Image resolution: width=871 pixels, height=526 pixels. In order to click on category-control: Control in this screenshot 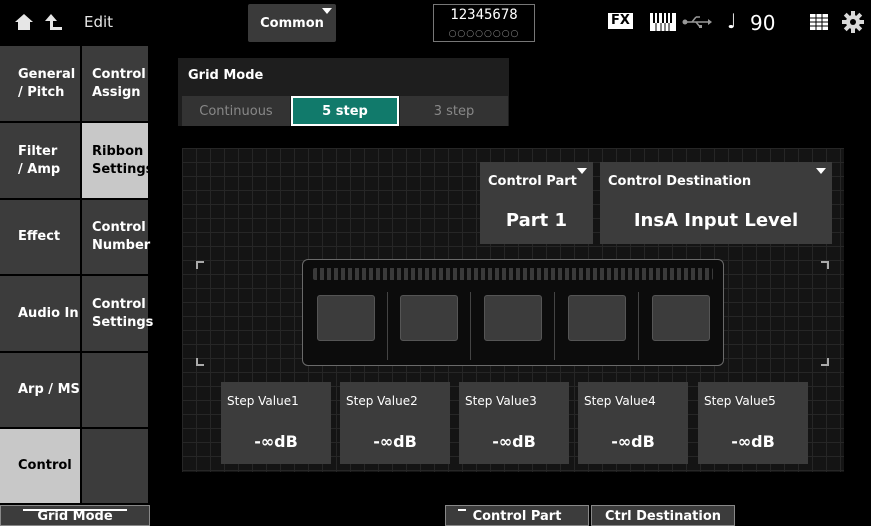, I will do `click(40, 467)`.